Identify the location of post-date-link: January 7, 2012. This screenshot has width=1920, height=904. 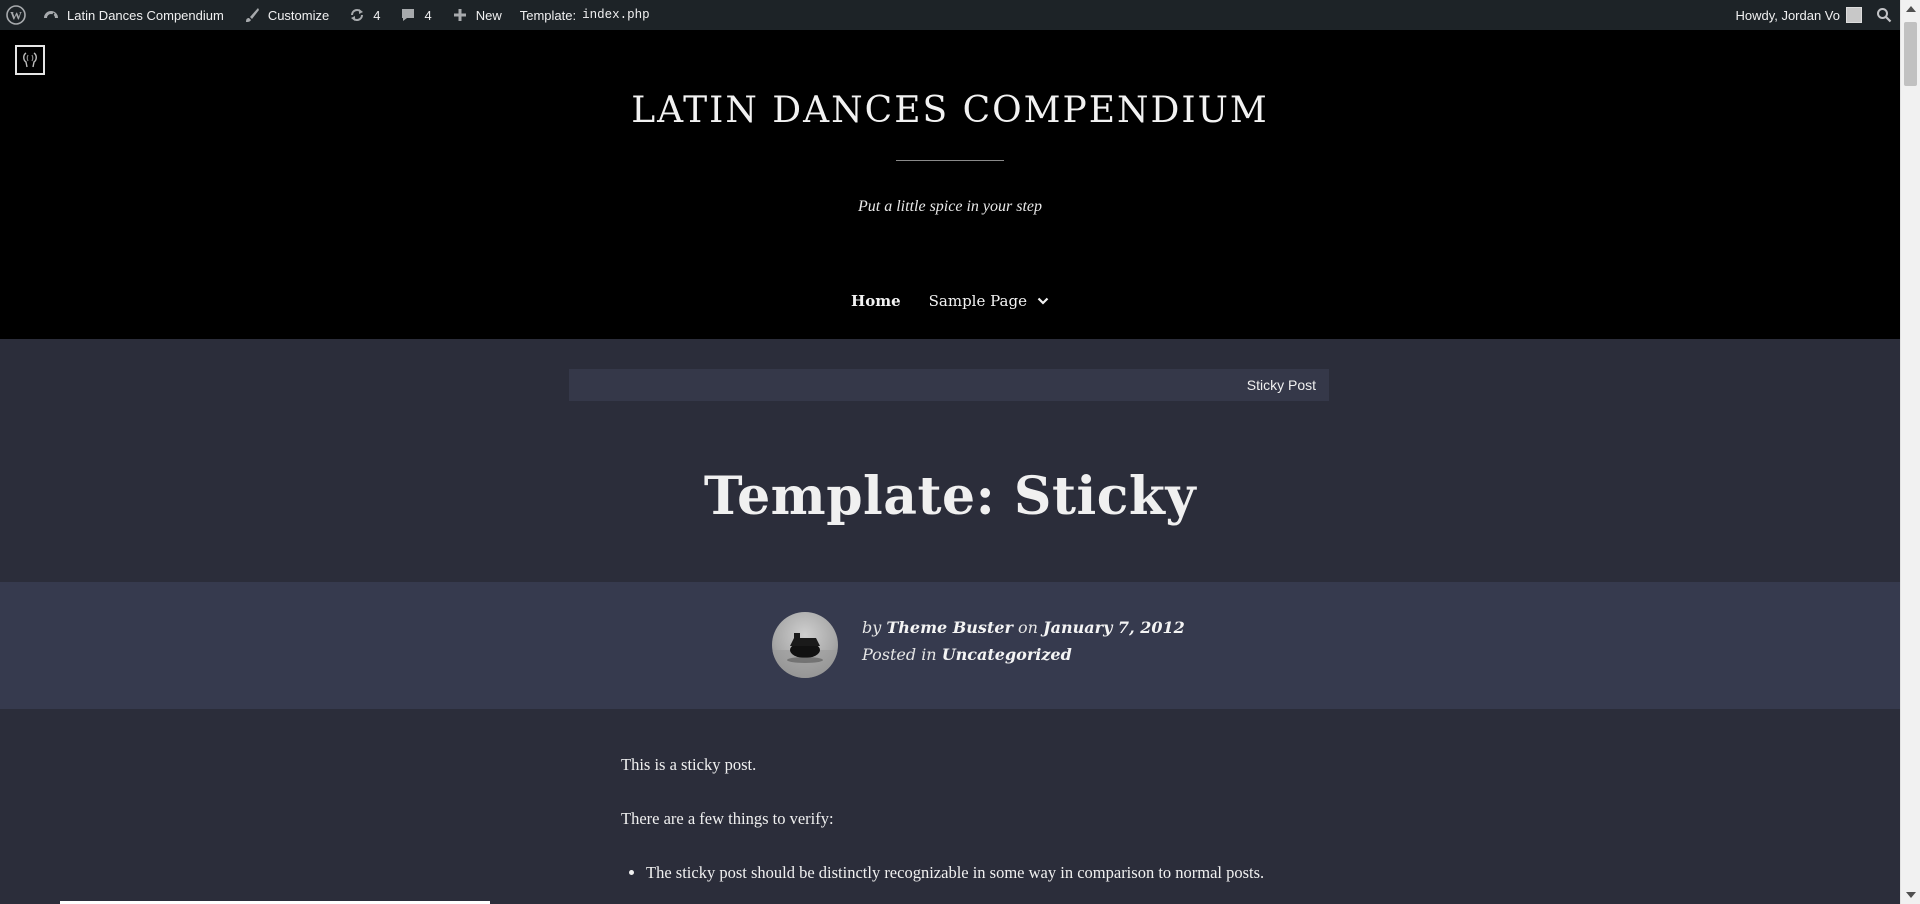
(1114, 627).